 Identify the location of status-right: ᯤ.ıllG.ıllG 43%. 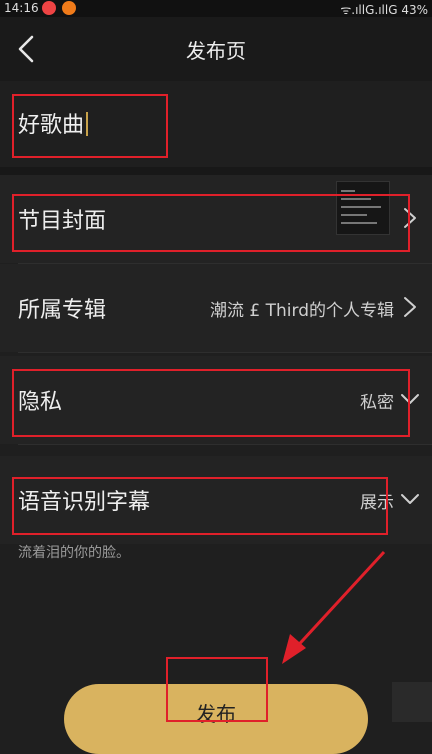
(384, 9).